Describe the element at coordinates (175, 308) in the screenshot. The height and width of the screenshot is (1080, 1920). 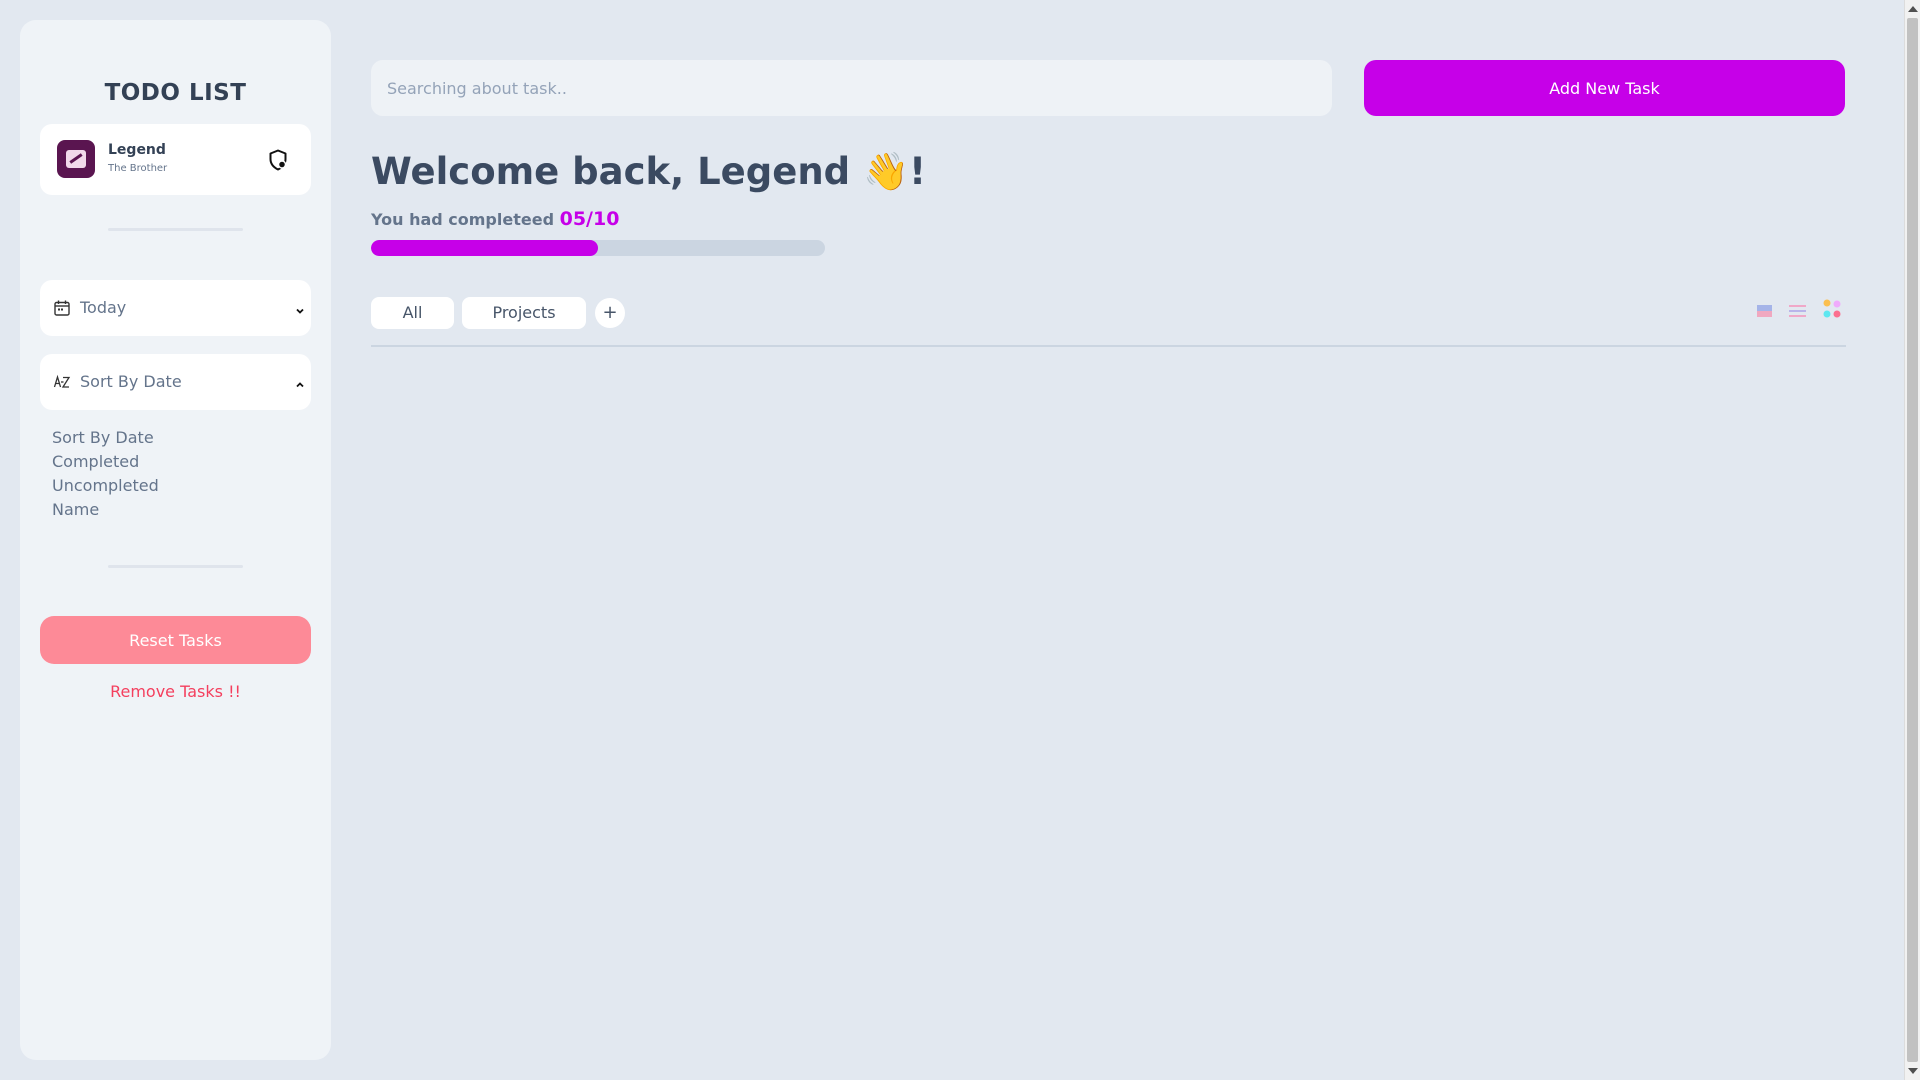
I see `date-filter-dropdown: Today` at that location.